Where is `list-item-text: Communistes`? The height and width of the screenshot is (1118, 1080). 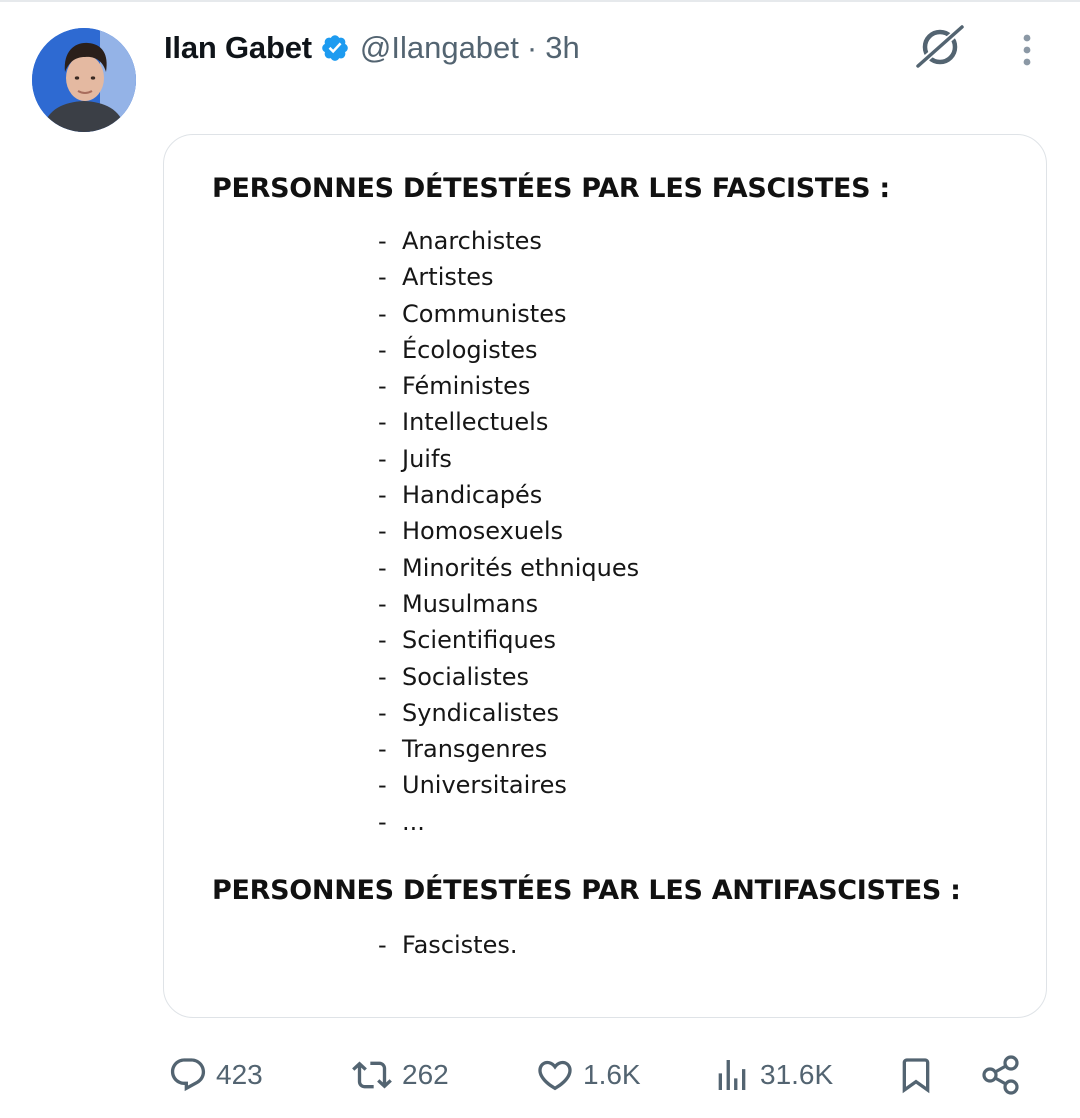
list-item-text: Communistes is located at coordinates (484, 313).